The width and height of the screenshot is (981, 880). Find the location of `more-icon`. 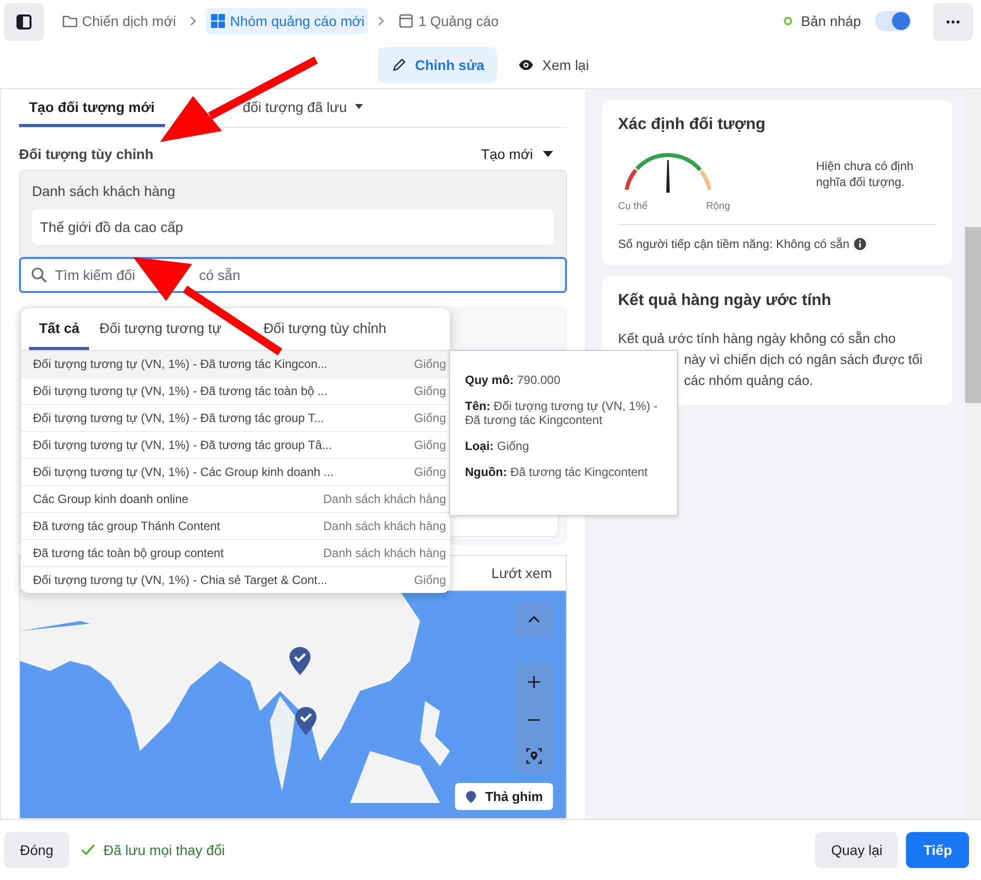

more-icon is located at coordinates (953, 22).